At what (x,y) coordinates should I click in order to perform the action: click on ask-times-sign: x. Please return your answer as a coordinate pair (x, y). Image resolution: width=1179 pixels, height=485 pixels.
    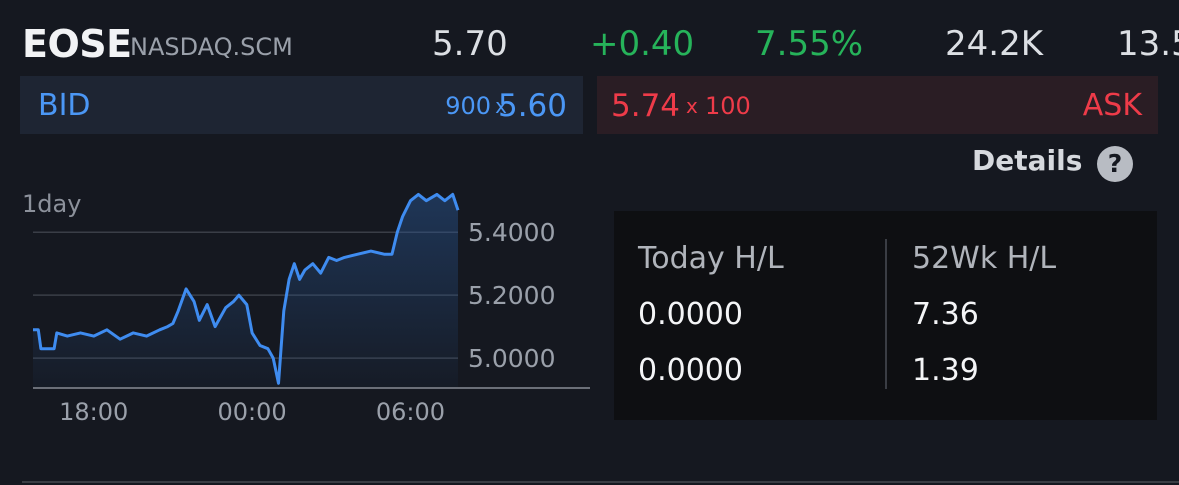
    Looking at the image, I should click on (692, 106).